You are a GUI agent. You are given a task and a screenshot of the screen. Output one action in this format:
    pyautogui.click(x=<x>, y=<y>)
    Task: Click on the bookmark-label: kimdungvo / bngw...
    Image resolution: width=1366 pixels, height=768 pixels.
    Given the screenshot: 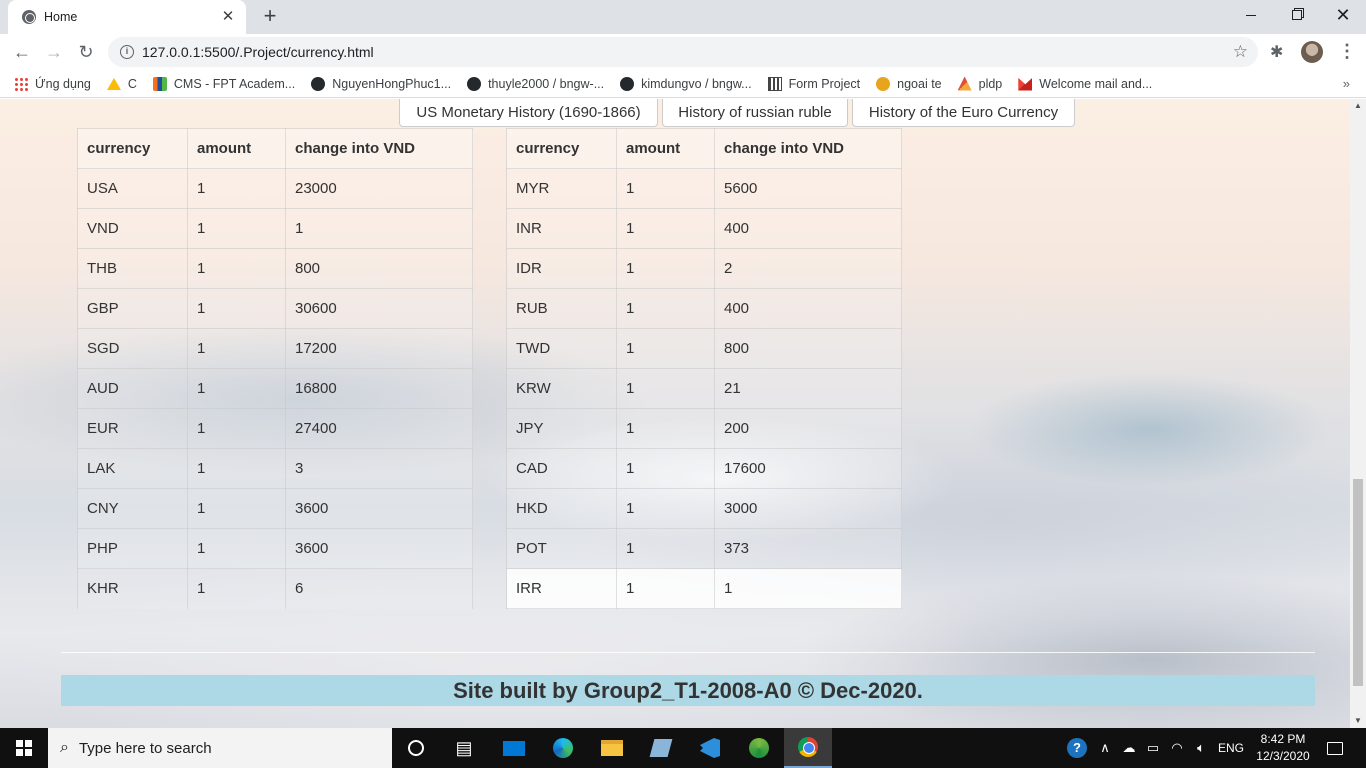 What is the action you would take?
    pyautogui.click(x=696, y=83)
    